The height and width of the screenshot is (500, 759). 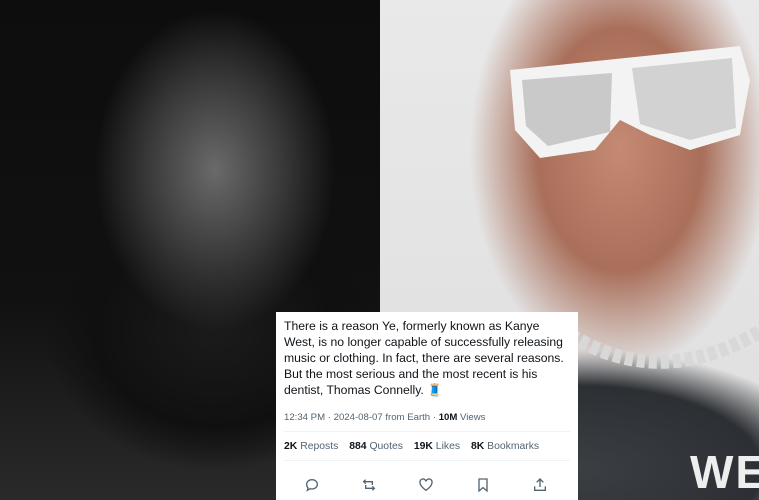 I want to click on likes-stat: 19K Likes, so click(x=437, y=446).